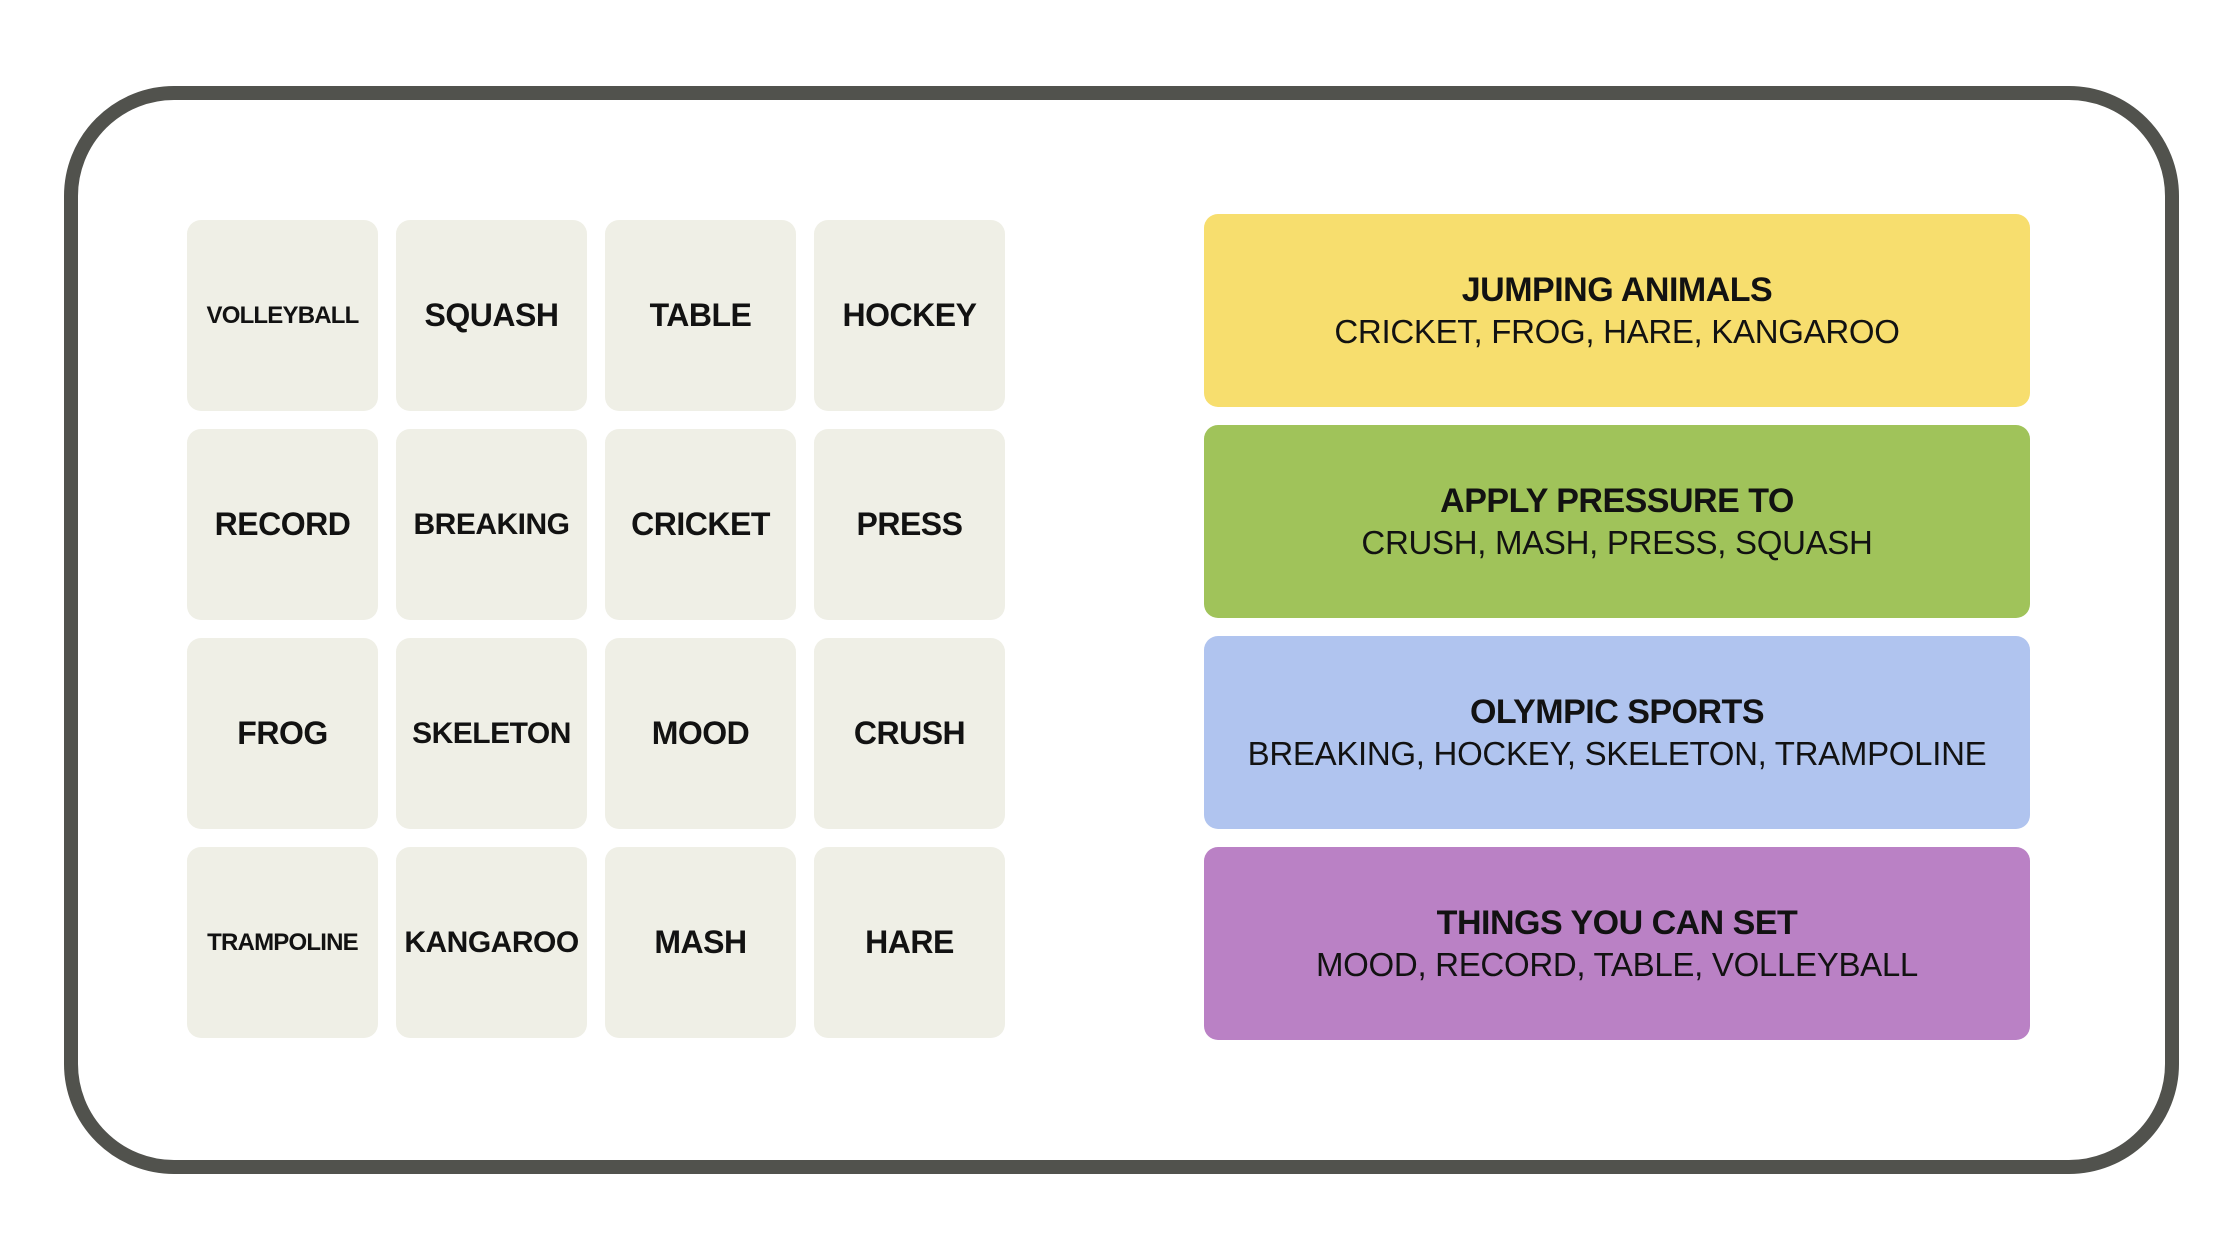 The image size is (2240, 1260). What do you see at coordinates (700, 942) in the screenshot?
I see `word-tile: MASH` at bounding box center [700, 942].